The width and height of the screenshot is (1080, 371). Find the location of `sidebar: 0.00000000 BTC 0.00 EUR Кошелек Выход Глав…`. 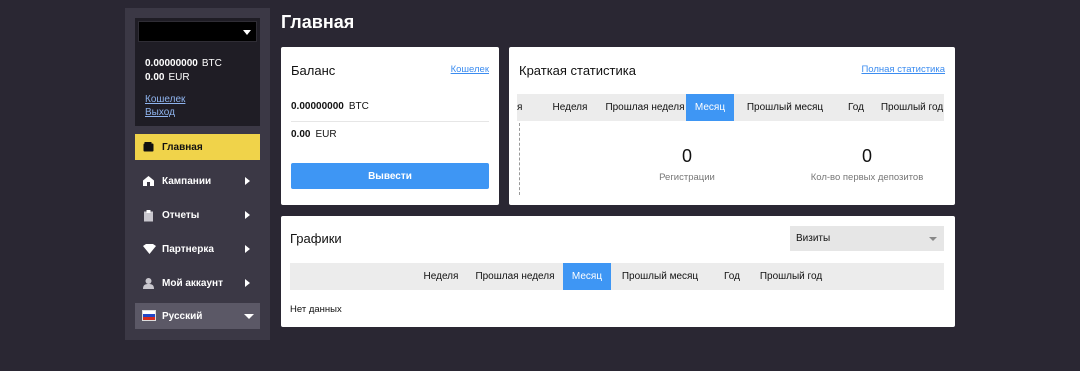

sidebar: 0.00000000 BTC 0.00 EUR Кошелек Выход Глав… is located at coordinates (197, 174).